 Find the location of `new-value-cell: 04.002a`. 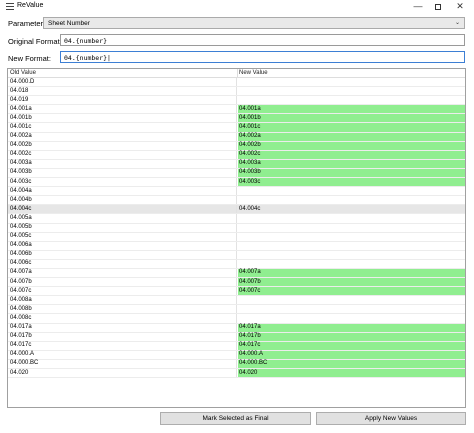

new-value-cell: 04.002a is located at coordinates (351, 136).